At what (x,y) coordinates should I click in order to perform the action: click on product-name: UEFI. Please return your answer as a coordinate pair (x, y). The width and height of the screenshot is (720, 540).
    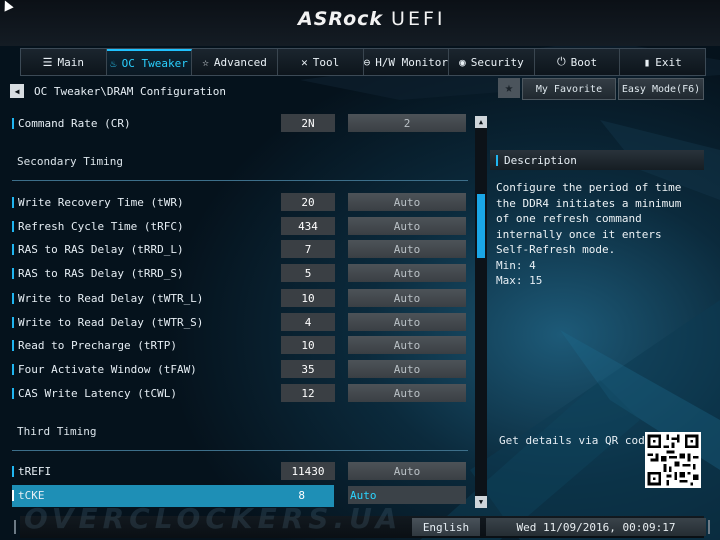
    Looking at the image, I should click on (418, 19).